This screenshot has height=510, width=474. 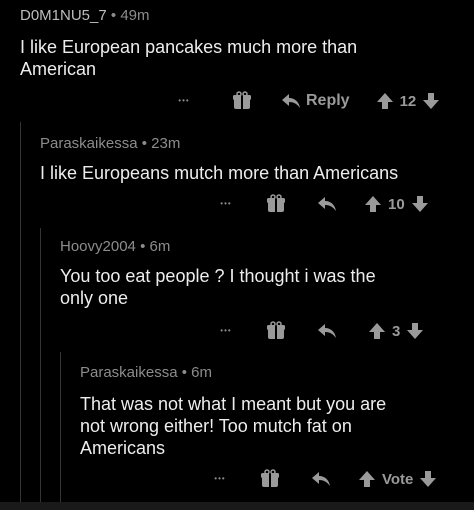 I want to click on comment-actions: ••• 10, so click(x=322, y=204).